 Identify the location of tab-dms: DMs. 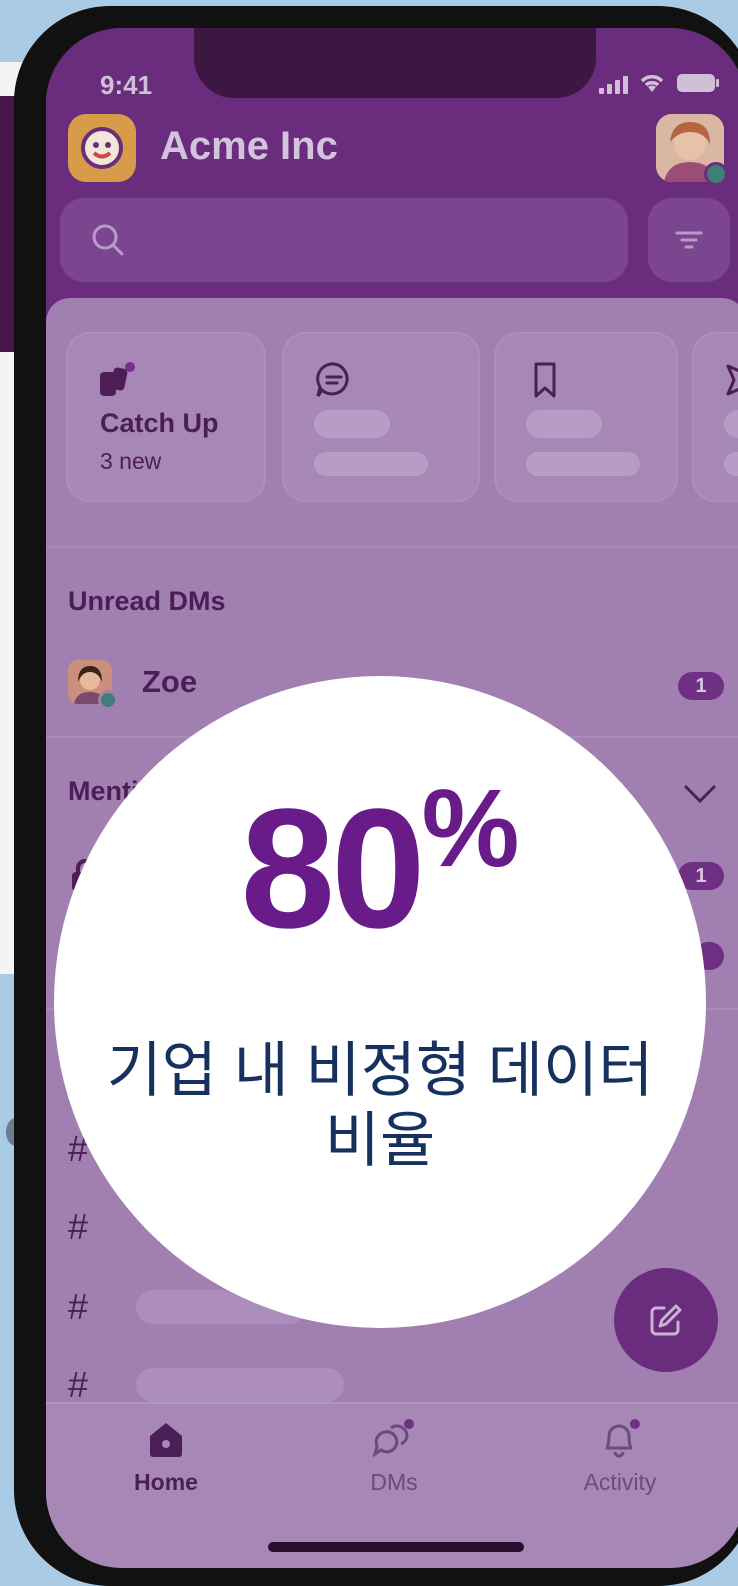
(394, 1457).